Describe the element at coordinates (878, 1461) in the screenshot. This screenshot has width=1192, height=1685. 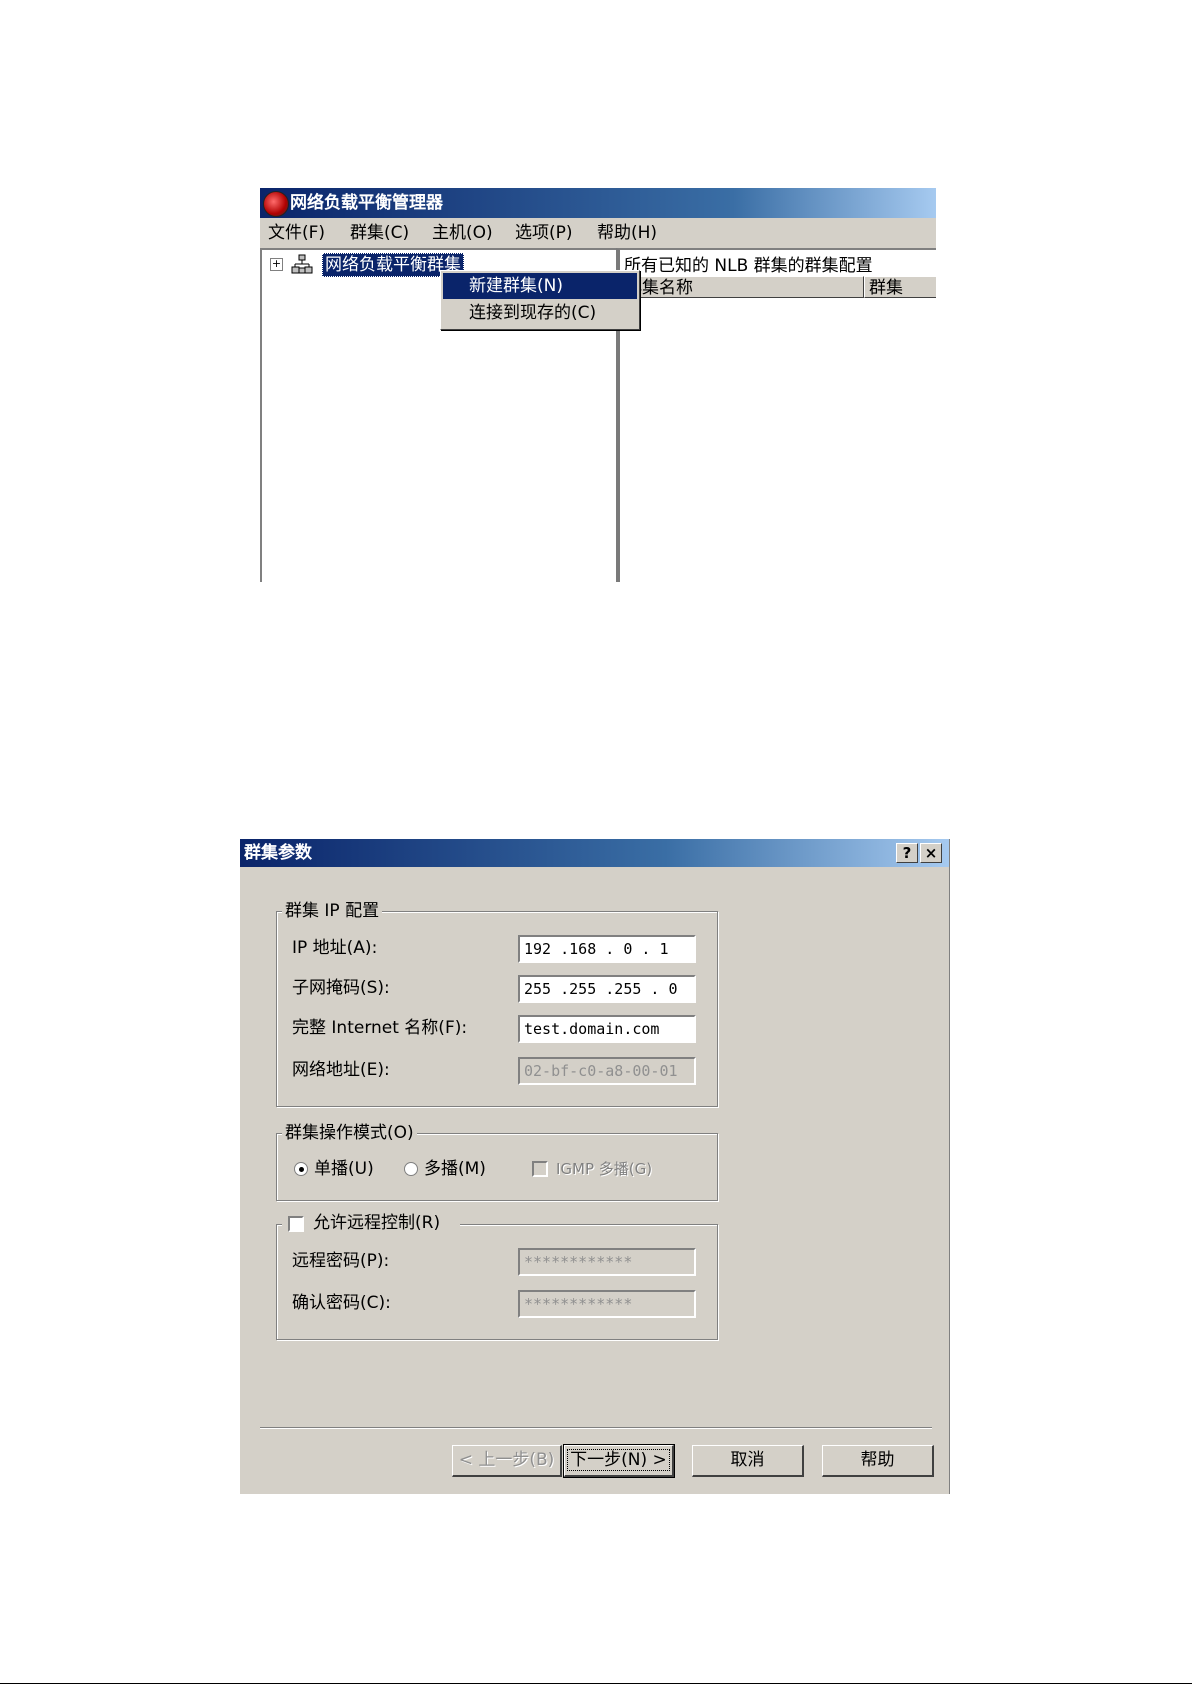
I see `help-button: 帮助` at that location.